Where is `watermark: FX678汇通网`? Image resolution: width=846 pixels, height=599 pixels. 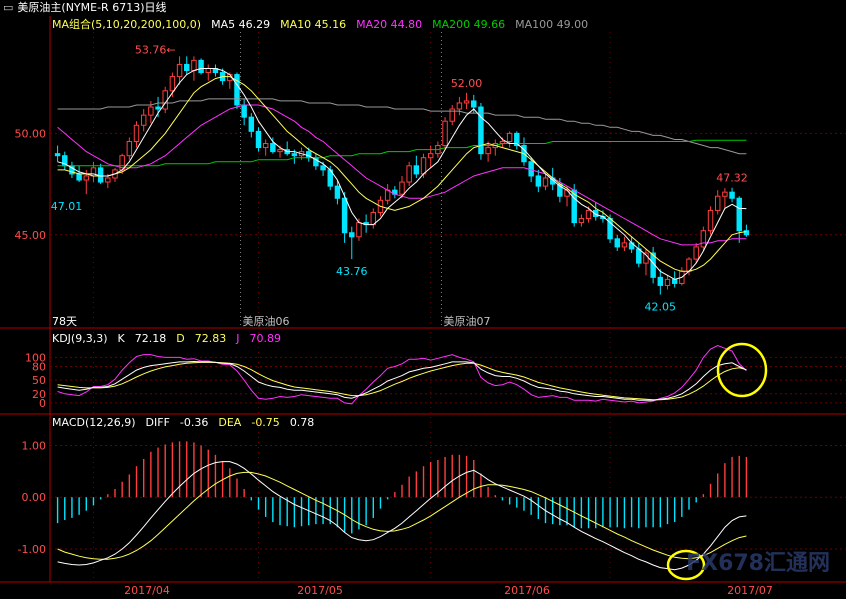 watermark: FX678汇通网 is located at coordinates (758, 563).